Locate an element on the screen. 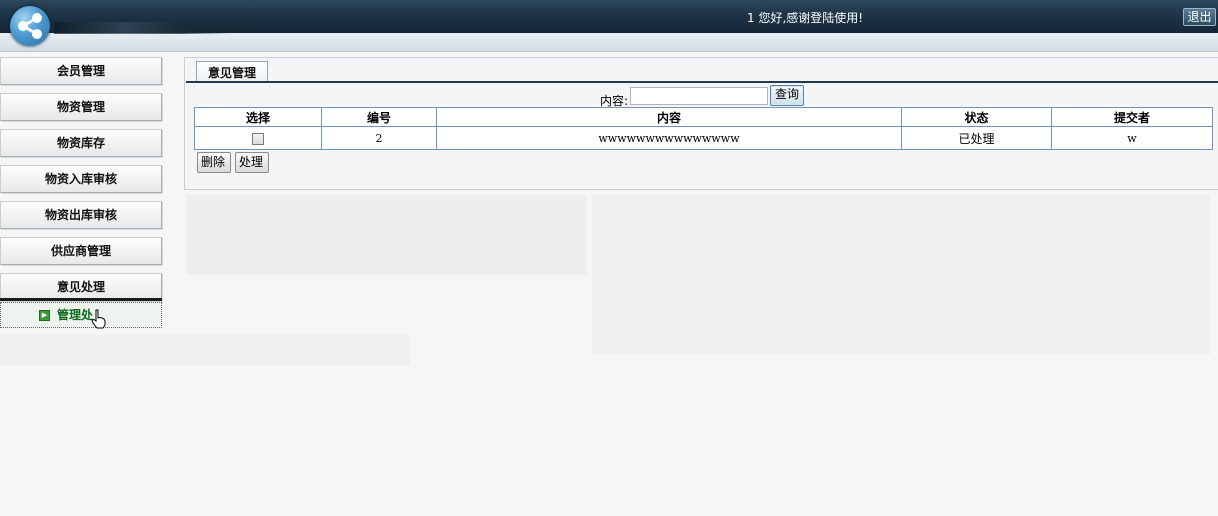 Image resolution: width=1218 pixels, height=516 pixels. table-row: 2 wwwwwwwwwwwwwww 已处理 w is located at coordinates (703, 138).